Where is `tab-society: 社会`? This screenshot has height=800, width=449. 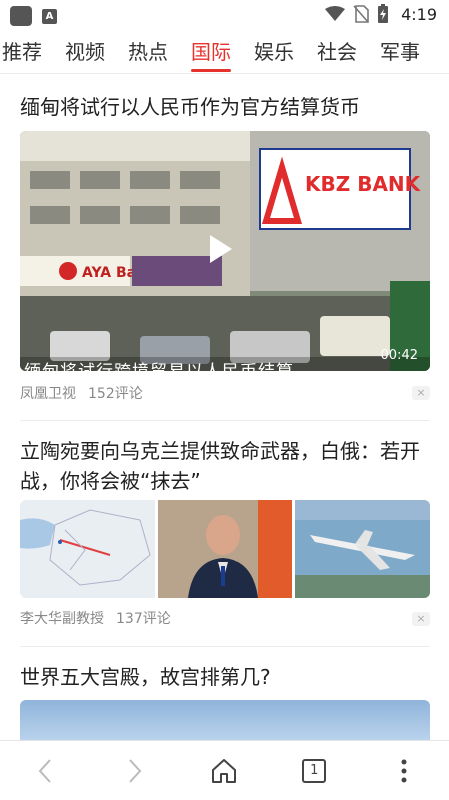 tab-society: 社会 is located at coordinates (336, 53).